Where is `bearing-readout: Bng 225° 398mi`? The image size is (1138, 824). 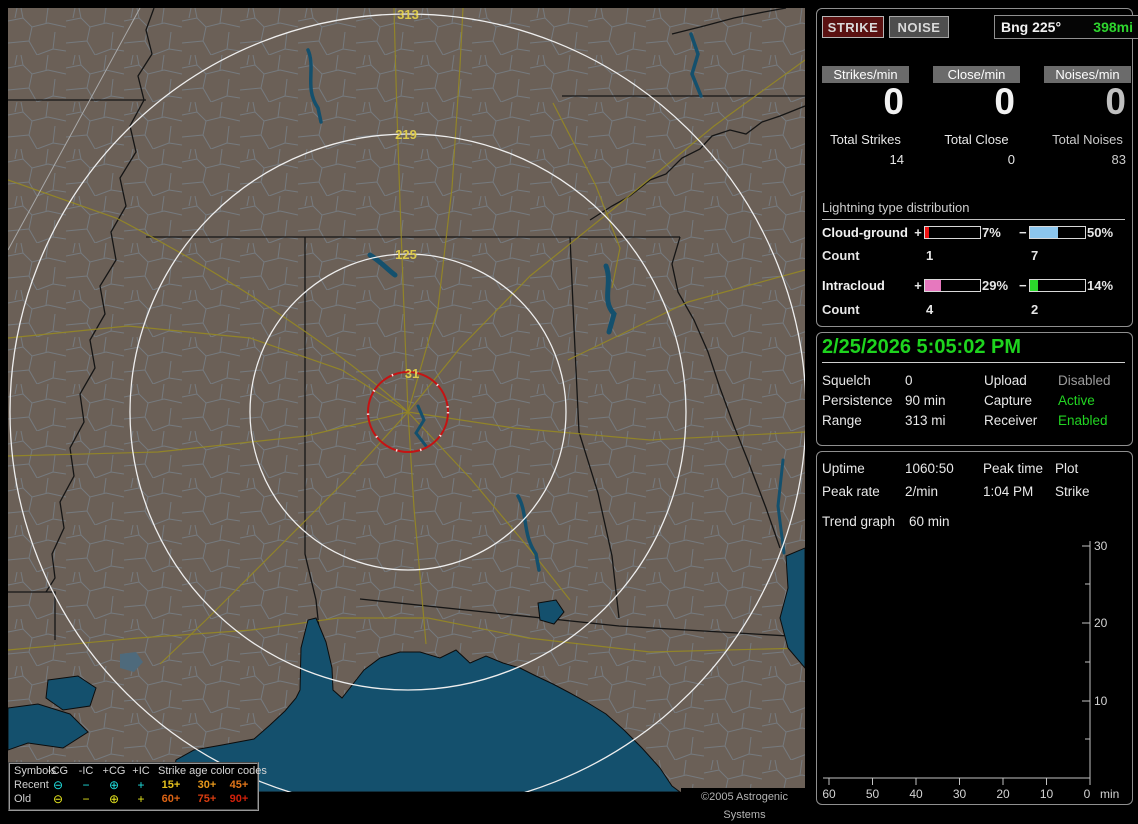 bearing-readout: Bng 225° 398mi is located at coordinates (1066, 27).